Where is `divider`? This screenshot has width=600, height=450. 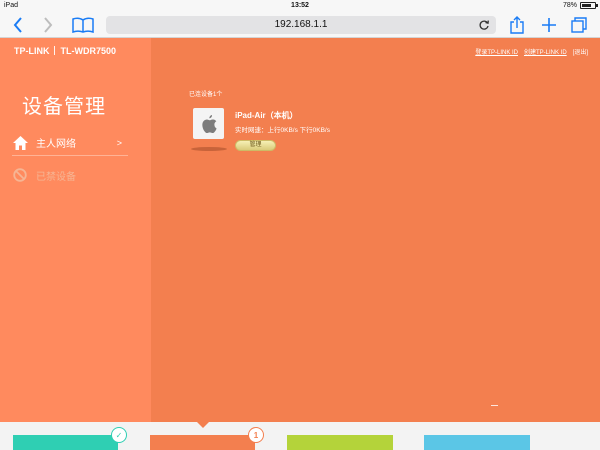
divider is located at coordinates (494, 405).